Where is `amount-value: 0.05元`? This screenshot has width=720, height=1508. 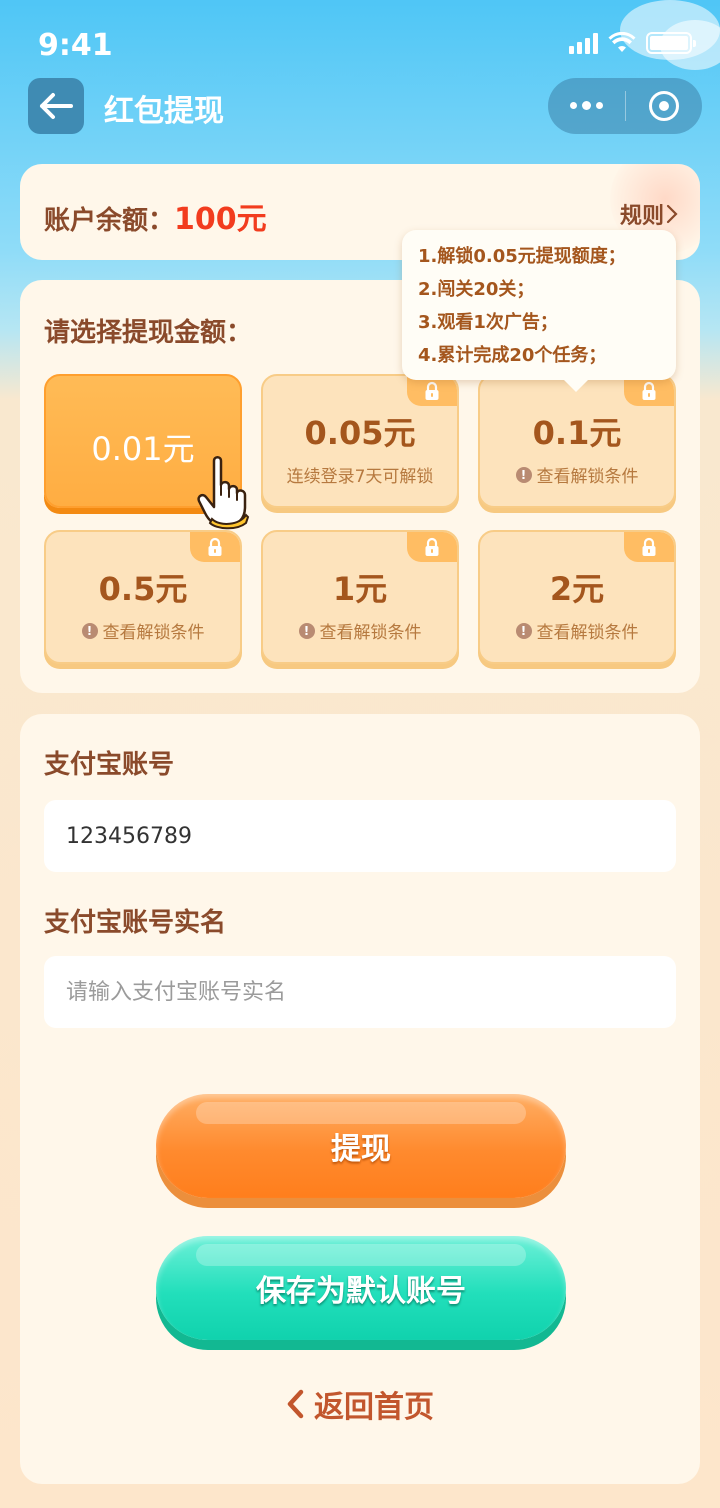
amount-value: 0.05元 is located at coordinates (360, 433).